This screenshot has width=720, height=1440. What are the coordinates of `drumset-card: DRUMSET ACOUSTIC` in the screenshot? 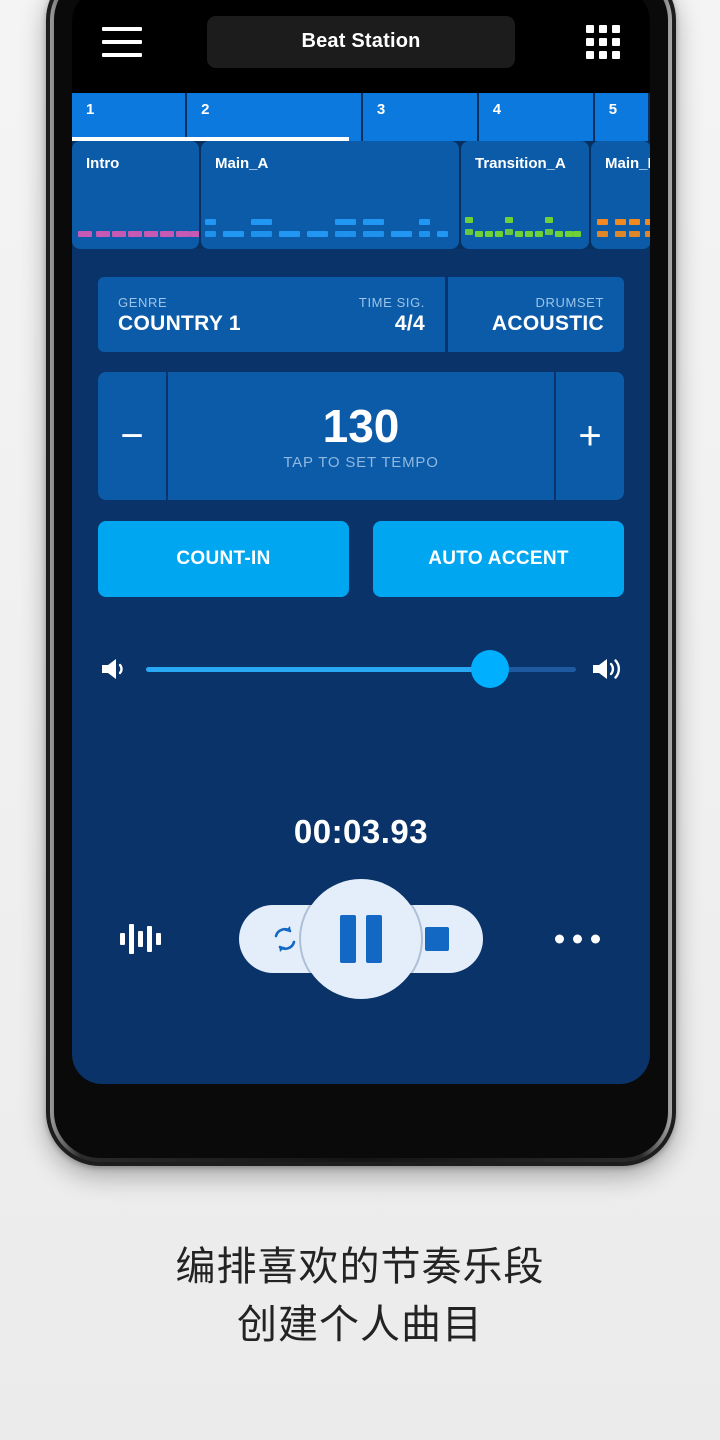 It's located at (536, 314).